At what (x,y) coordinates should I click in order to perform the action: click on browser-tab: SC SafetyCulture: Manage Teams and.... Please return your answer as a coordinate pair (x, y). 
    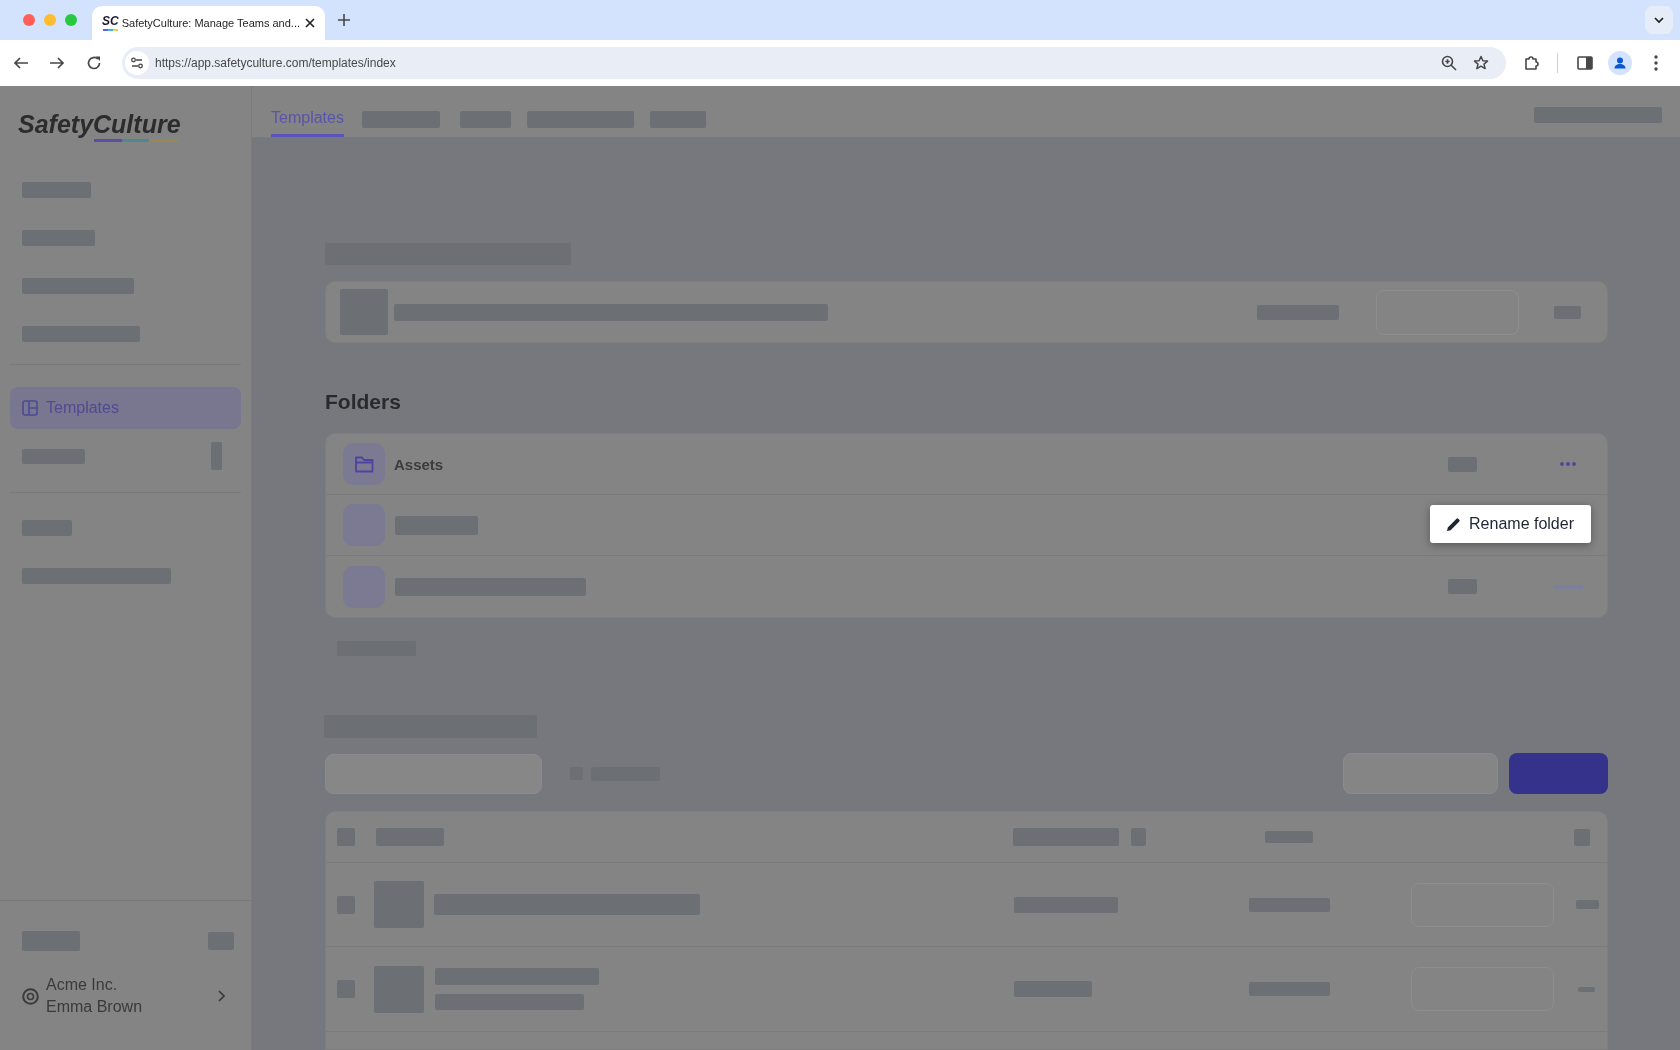
    Looking at the image, I should click on (208, 23).